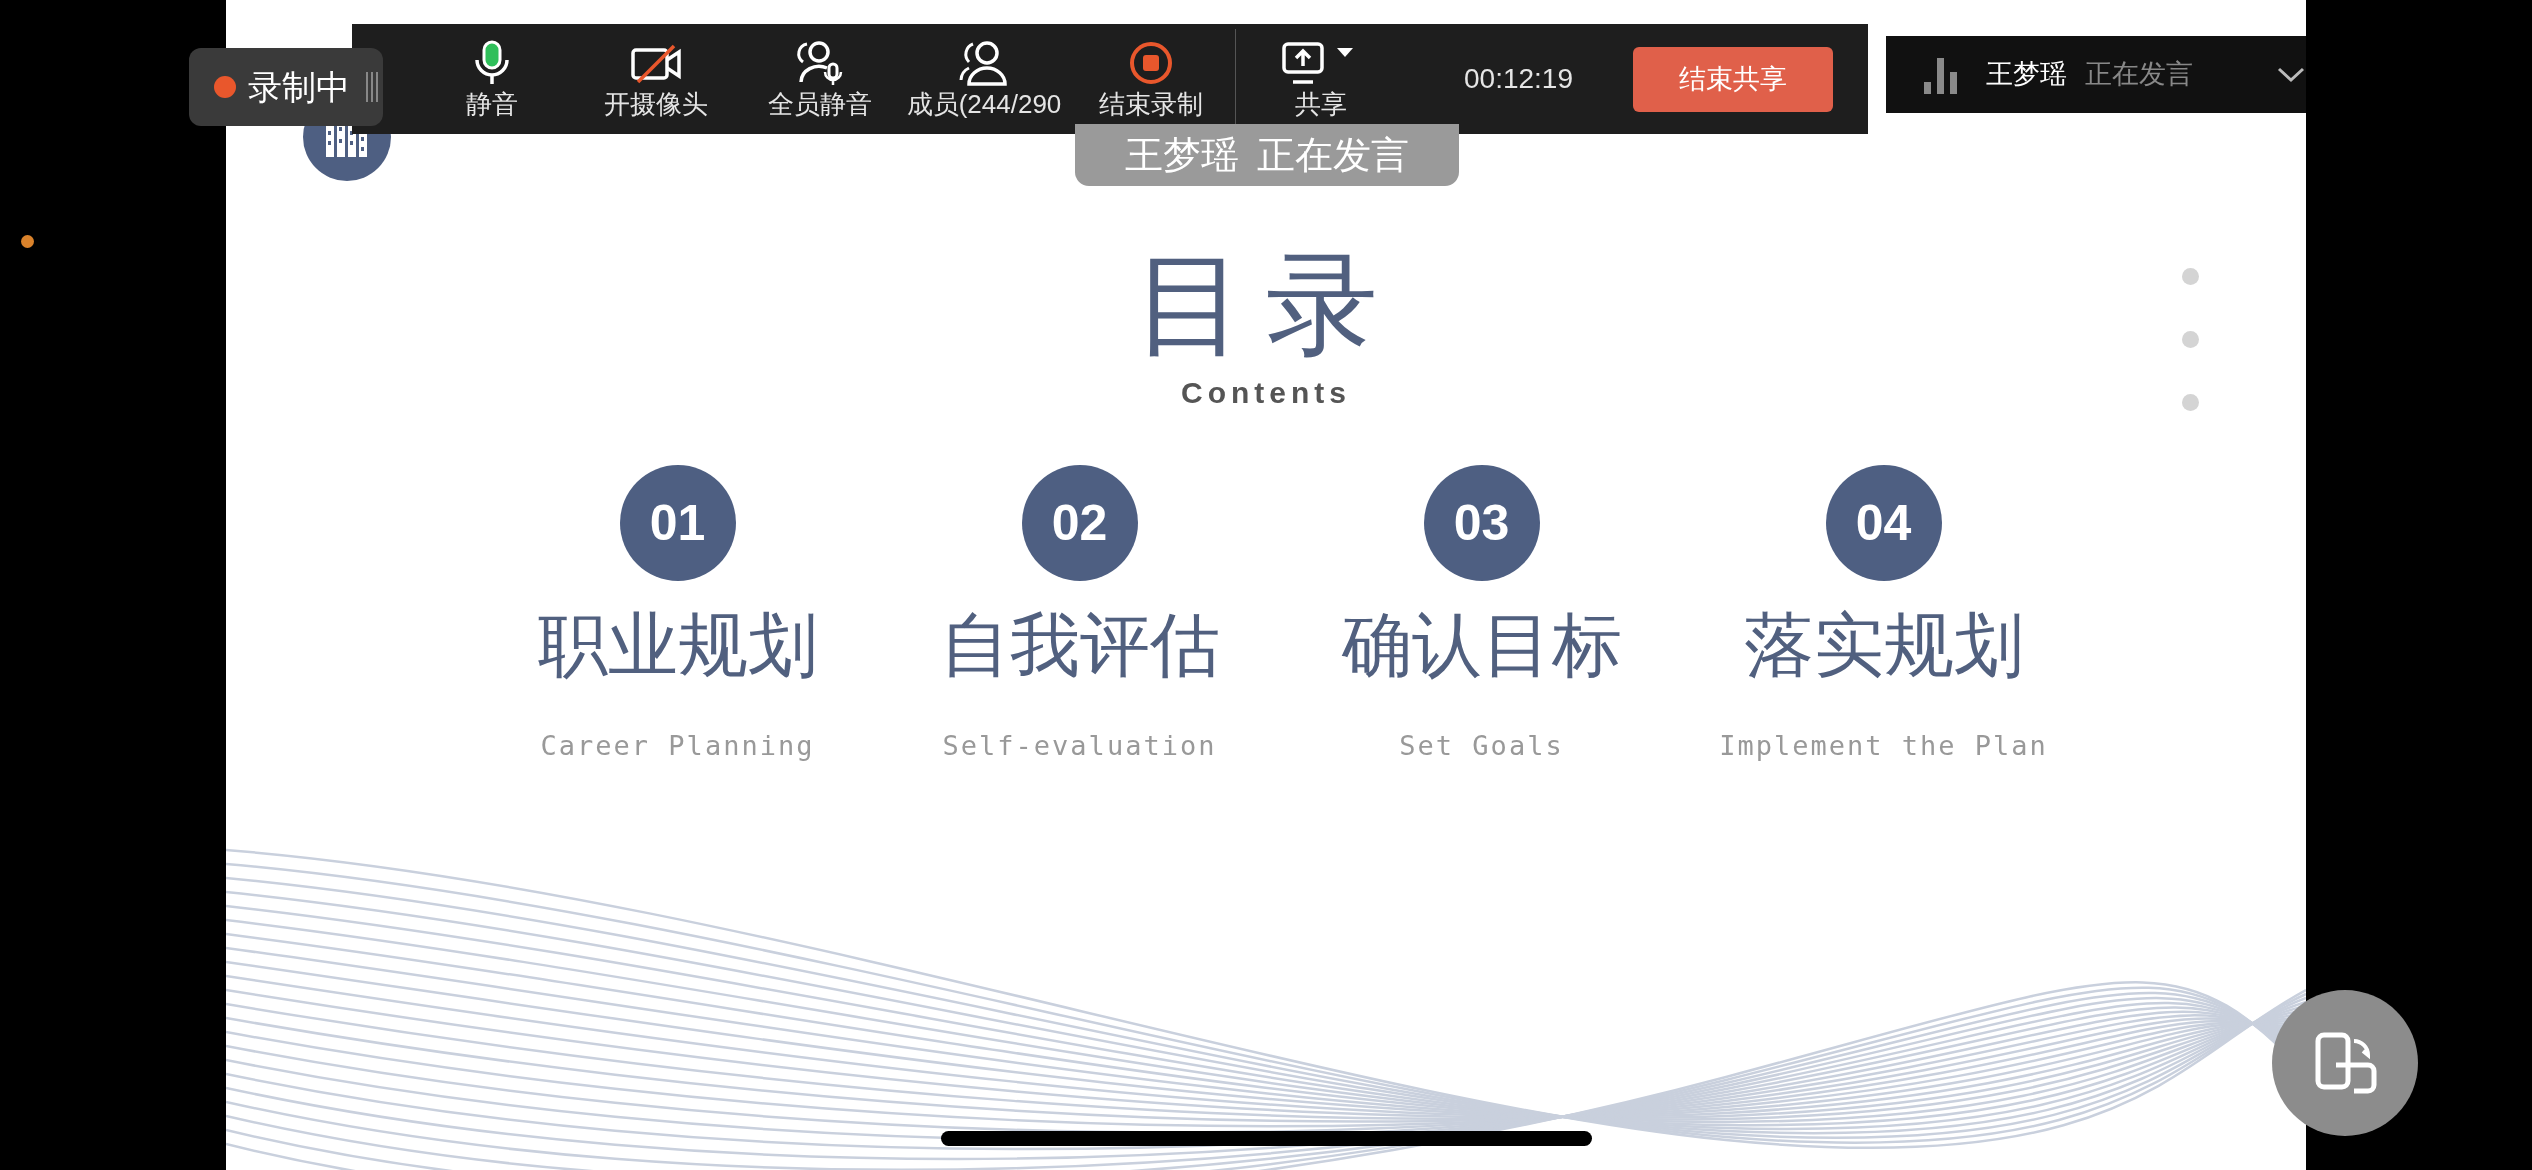  Describe the element at coordinates (1883, 646) in the screenshot. I see `section-title: 落实规划` at that location.